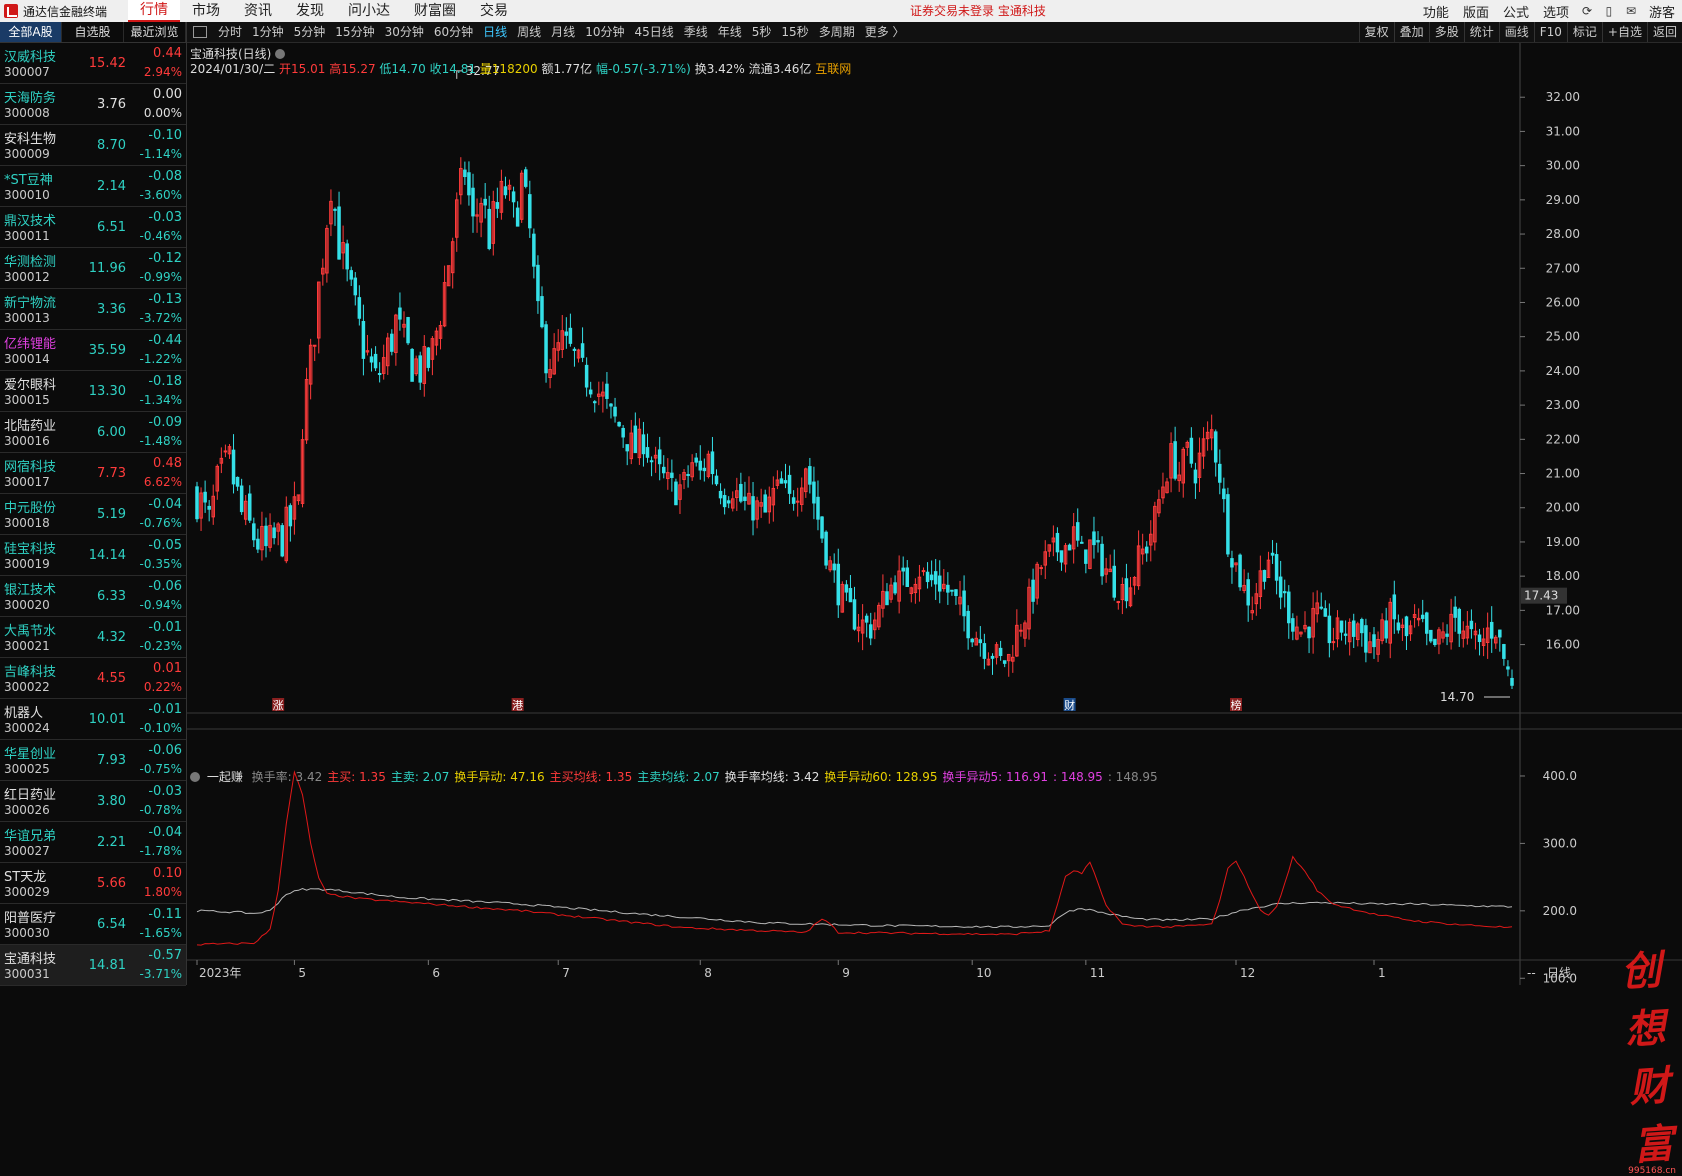 The width and height of the screenshot is (1682, 1176). Describe the element at coordinates (93, 924) in the screenshot. I see `stock-row: 阳普医疗 300030 6.54 -0.11 -1.65%` at that location.